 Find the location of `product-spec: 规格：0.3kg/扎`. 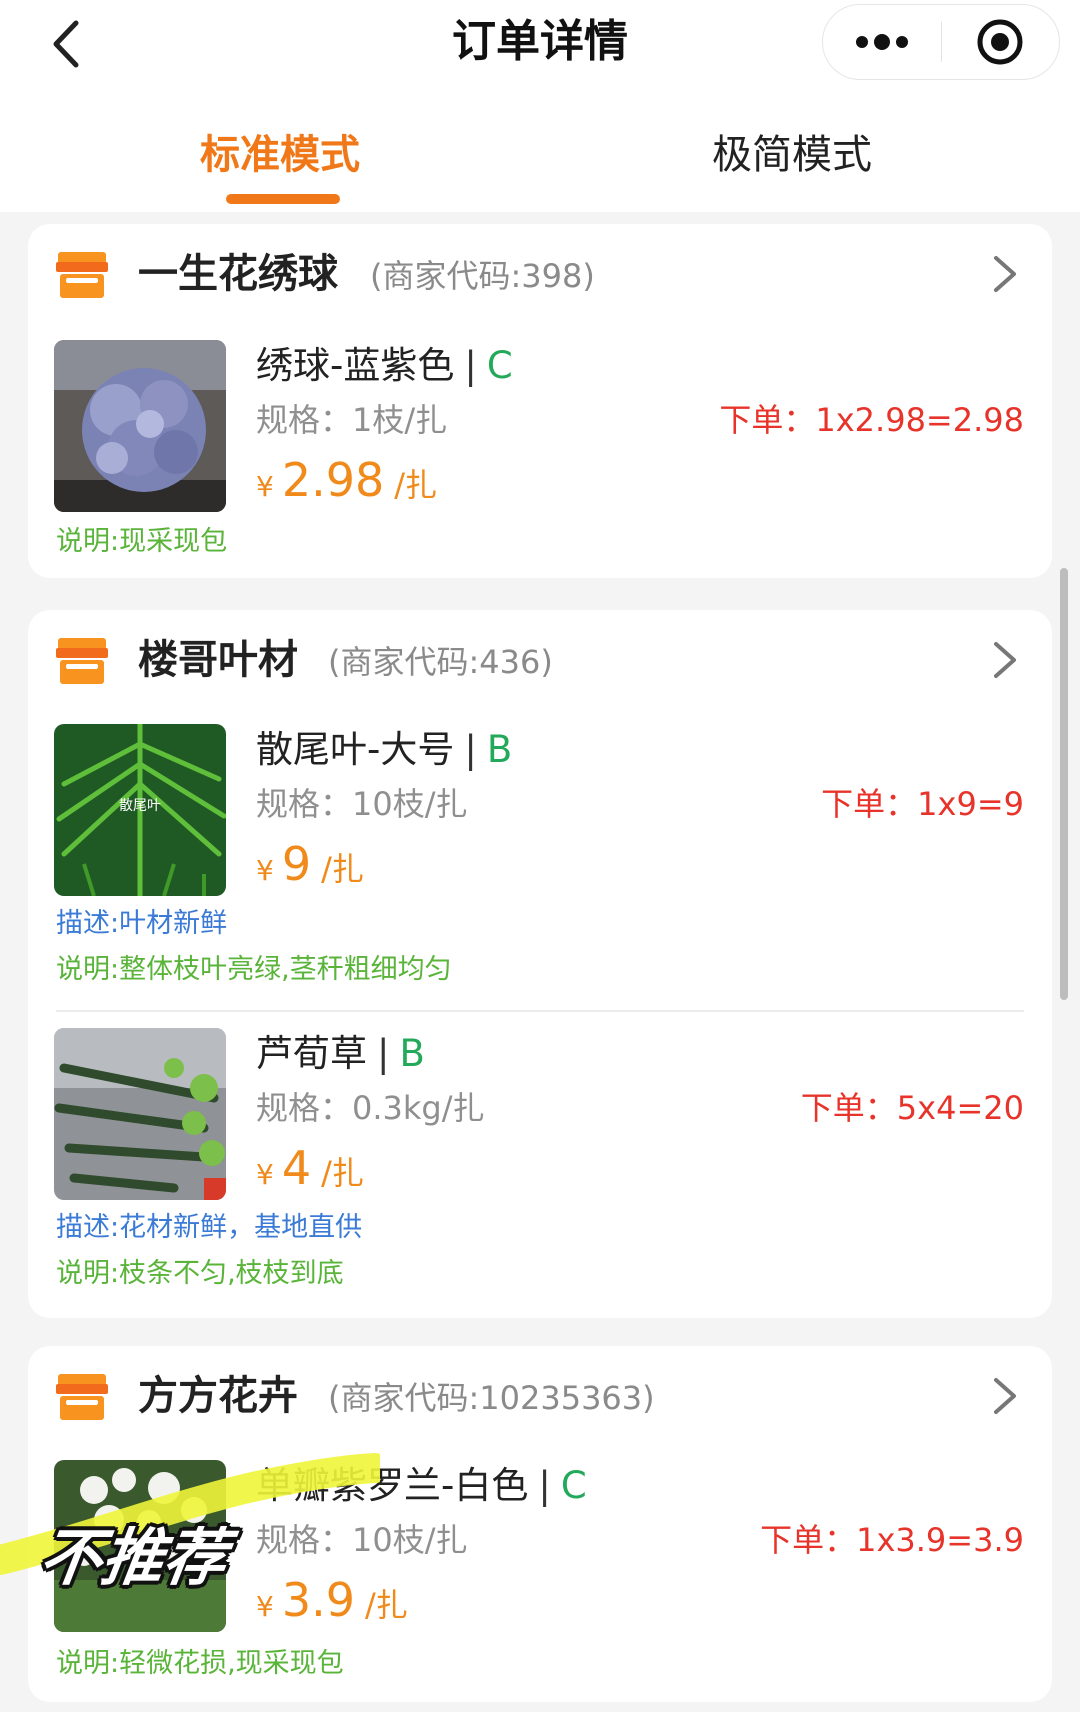

product-spec: 规格：0.3kg/扎 is located at coordinates (370, 1108).